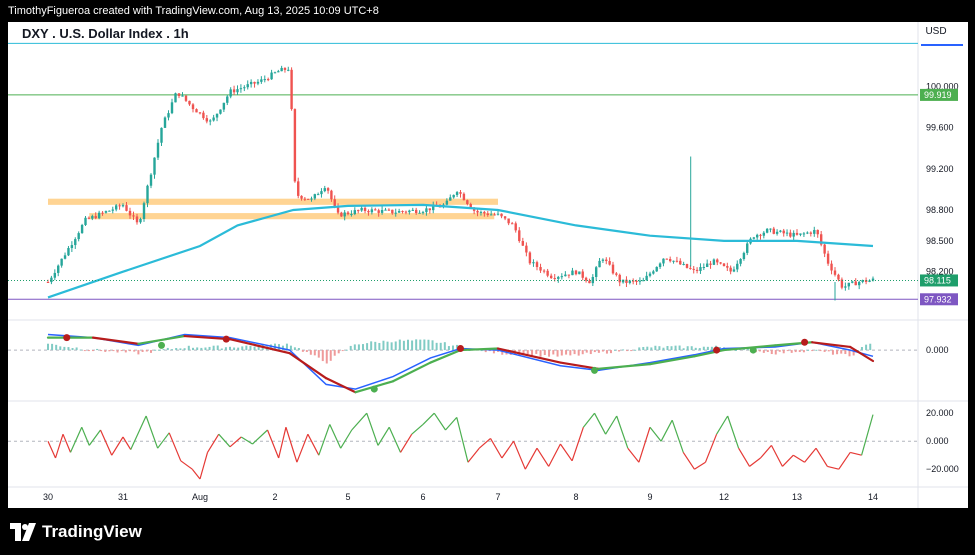 The height and width of the screenshot is (555, 975). I want to click on macd-cross-marker, so click(805, 342).